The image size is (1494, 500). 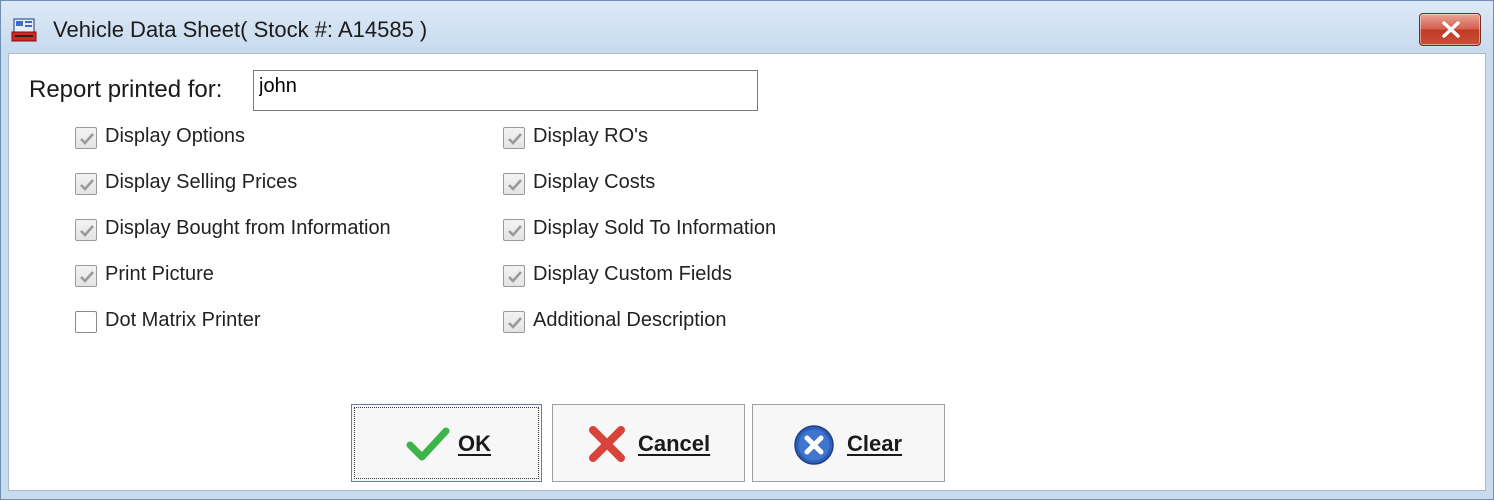 What do you see at coordinates (159, 274) in the screenshot?
I see `checkbox-label: Print Picture` at bounding box center [159, 274].